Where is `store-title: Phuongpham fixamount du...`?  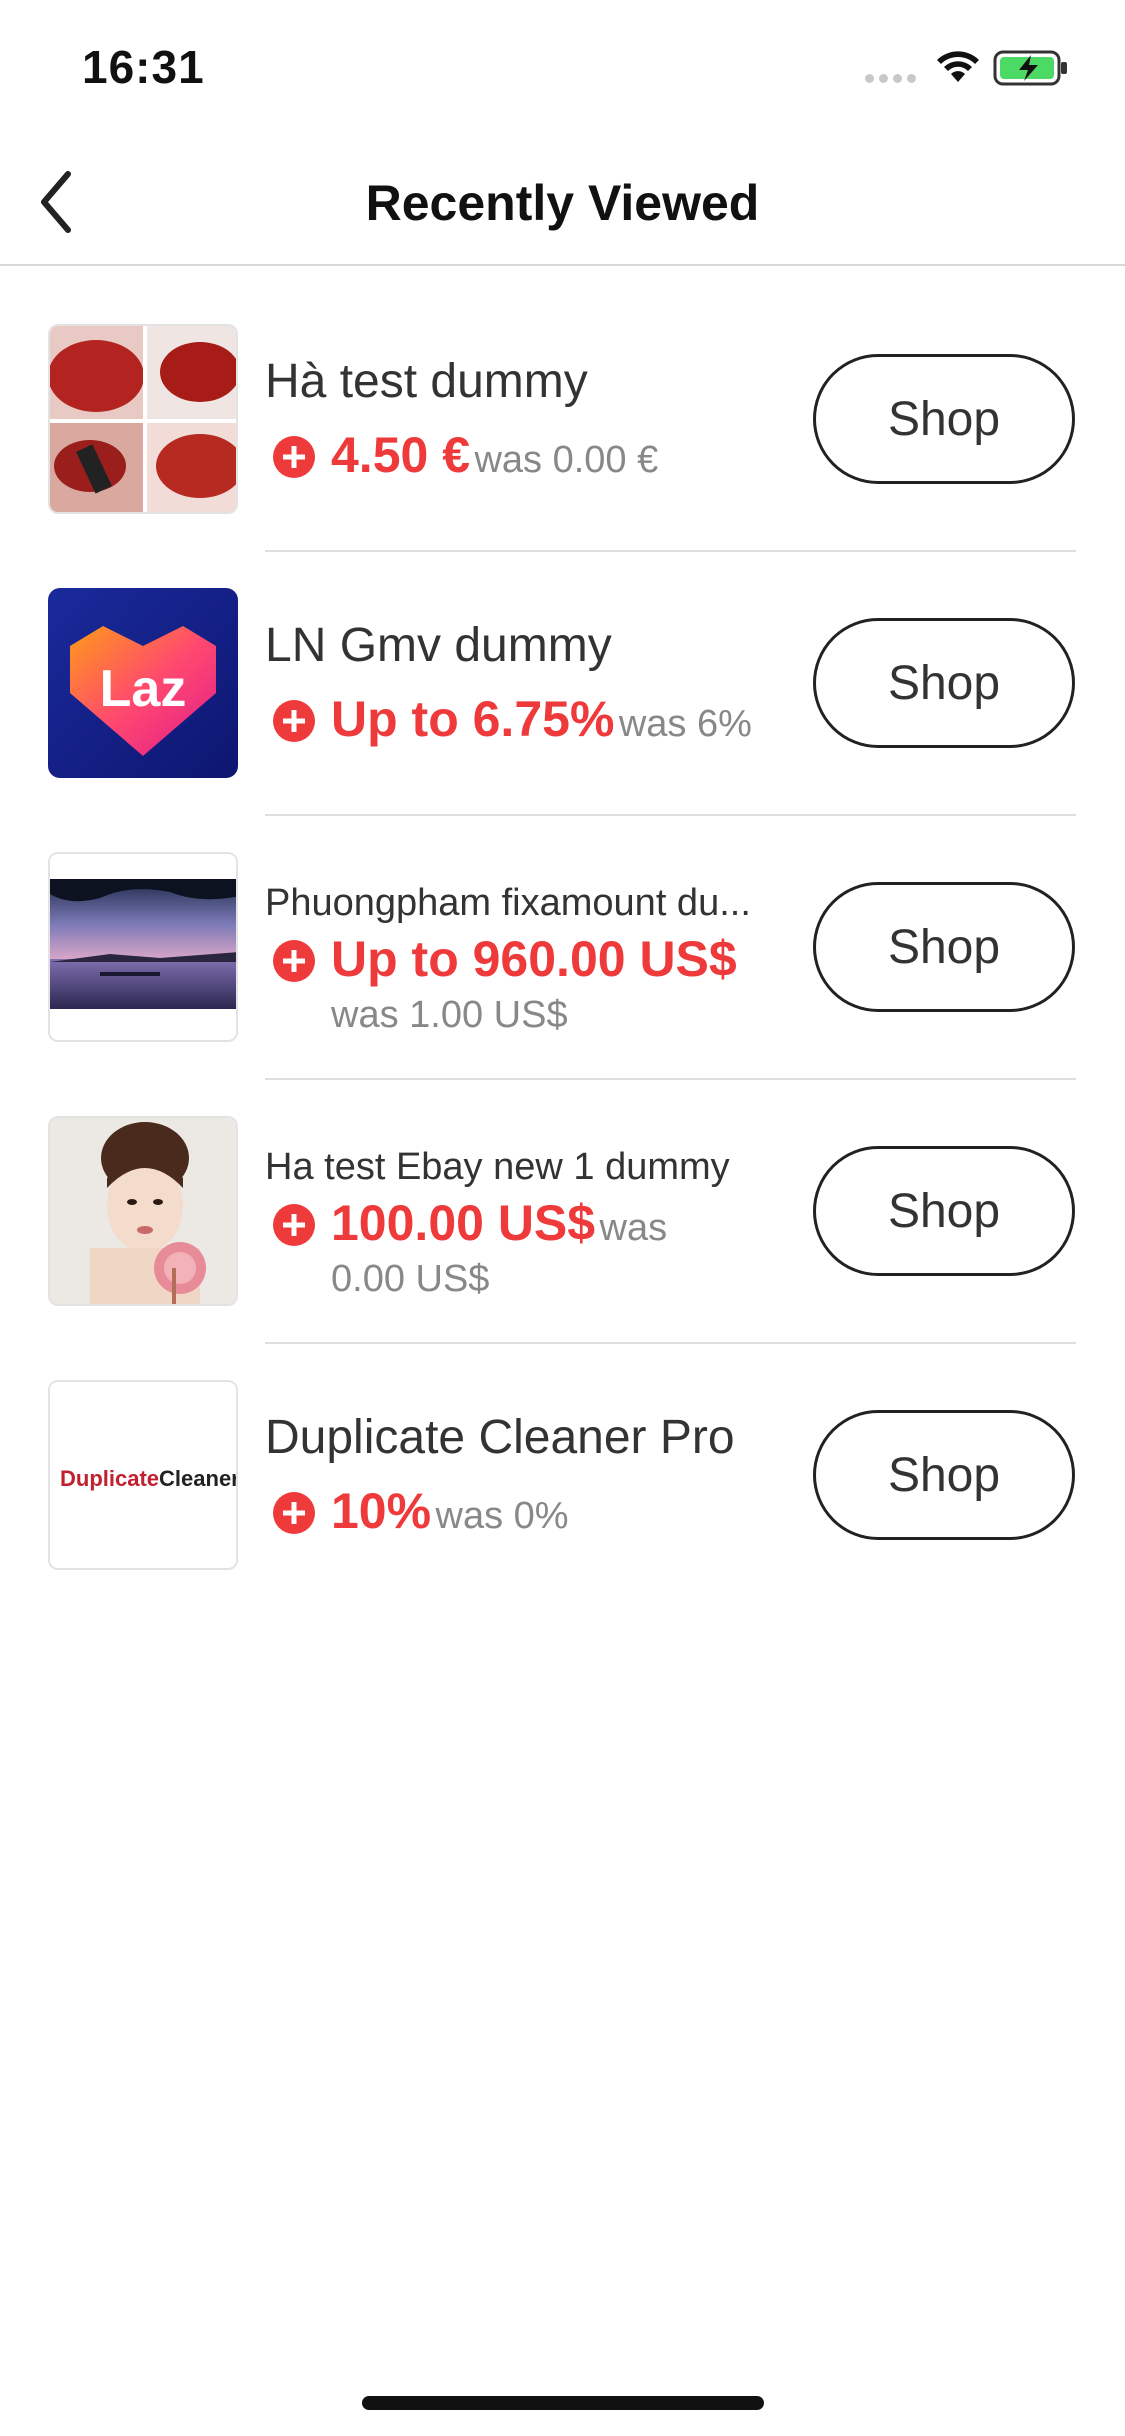
store-title: Phuongpham fixamount du... is located at coordinates (508, 903).